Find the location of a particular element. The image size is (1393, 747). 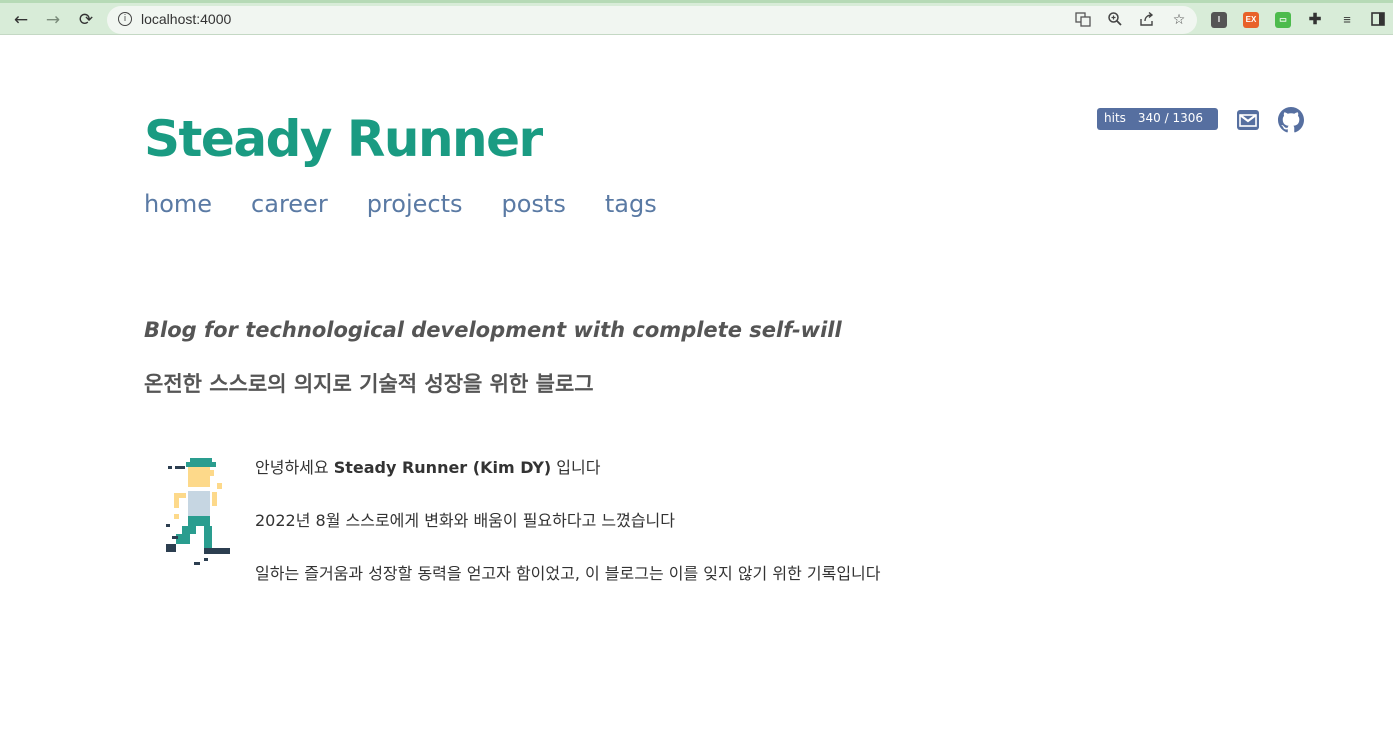

github-icon is located at coordinates (1291, 120).